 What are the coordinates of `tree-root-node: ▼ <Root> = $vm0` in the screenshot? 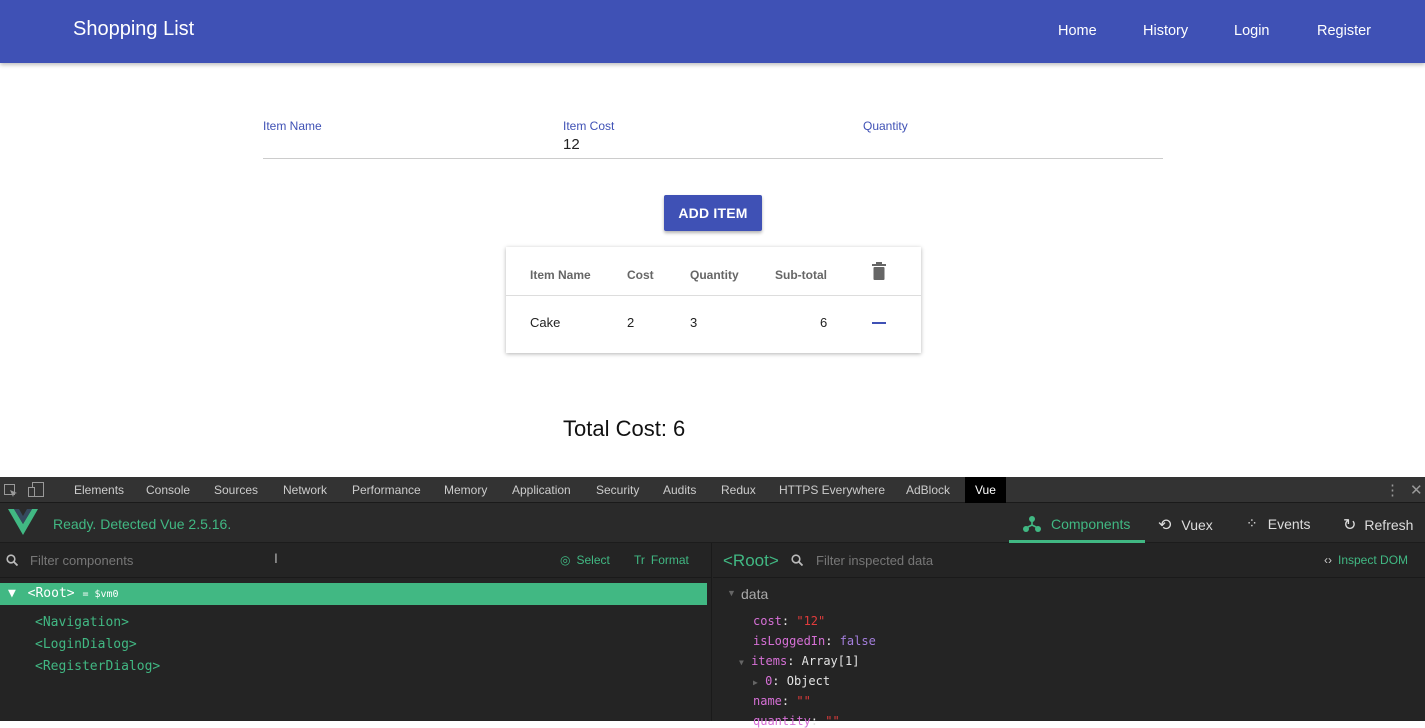 It's located at (353, 594).